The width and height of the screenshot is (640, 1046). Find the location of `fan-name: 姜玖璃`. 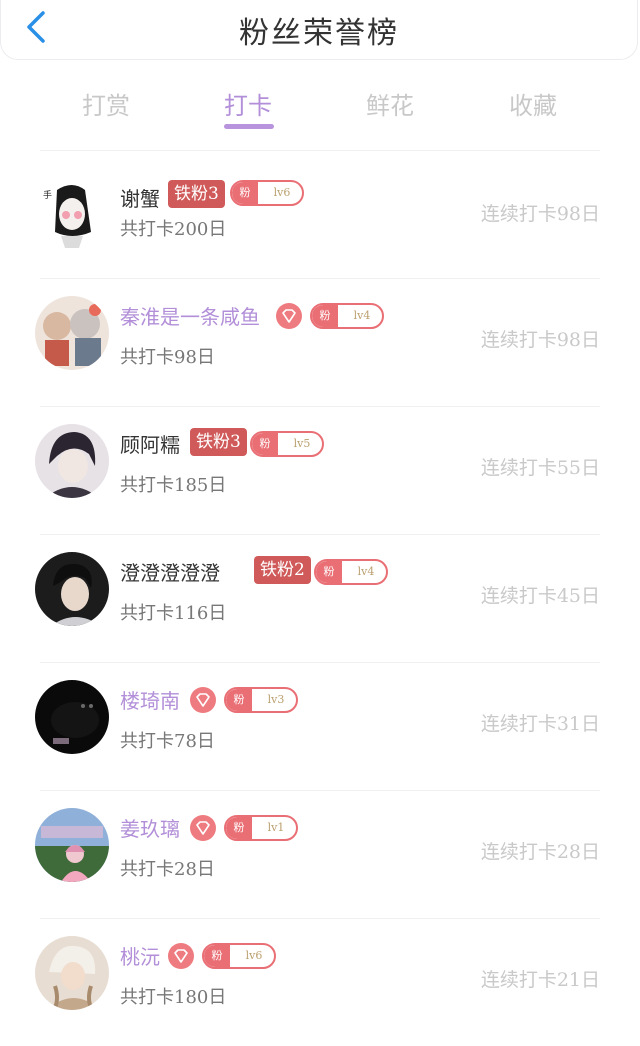

fan-name: 姜玖璃 is located at coordinates (150, 827).